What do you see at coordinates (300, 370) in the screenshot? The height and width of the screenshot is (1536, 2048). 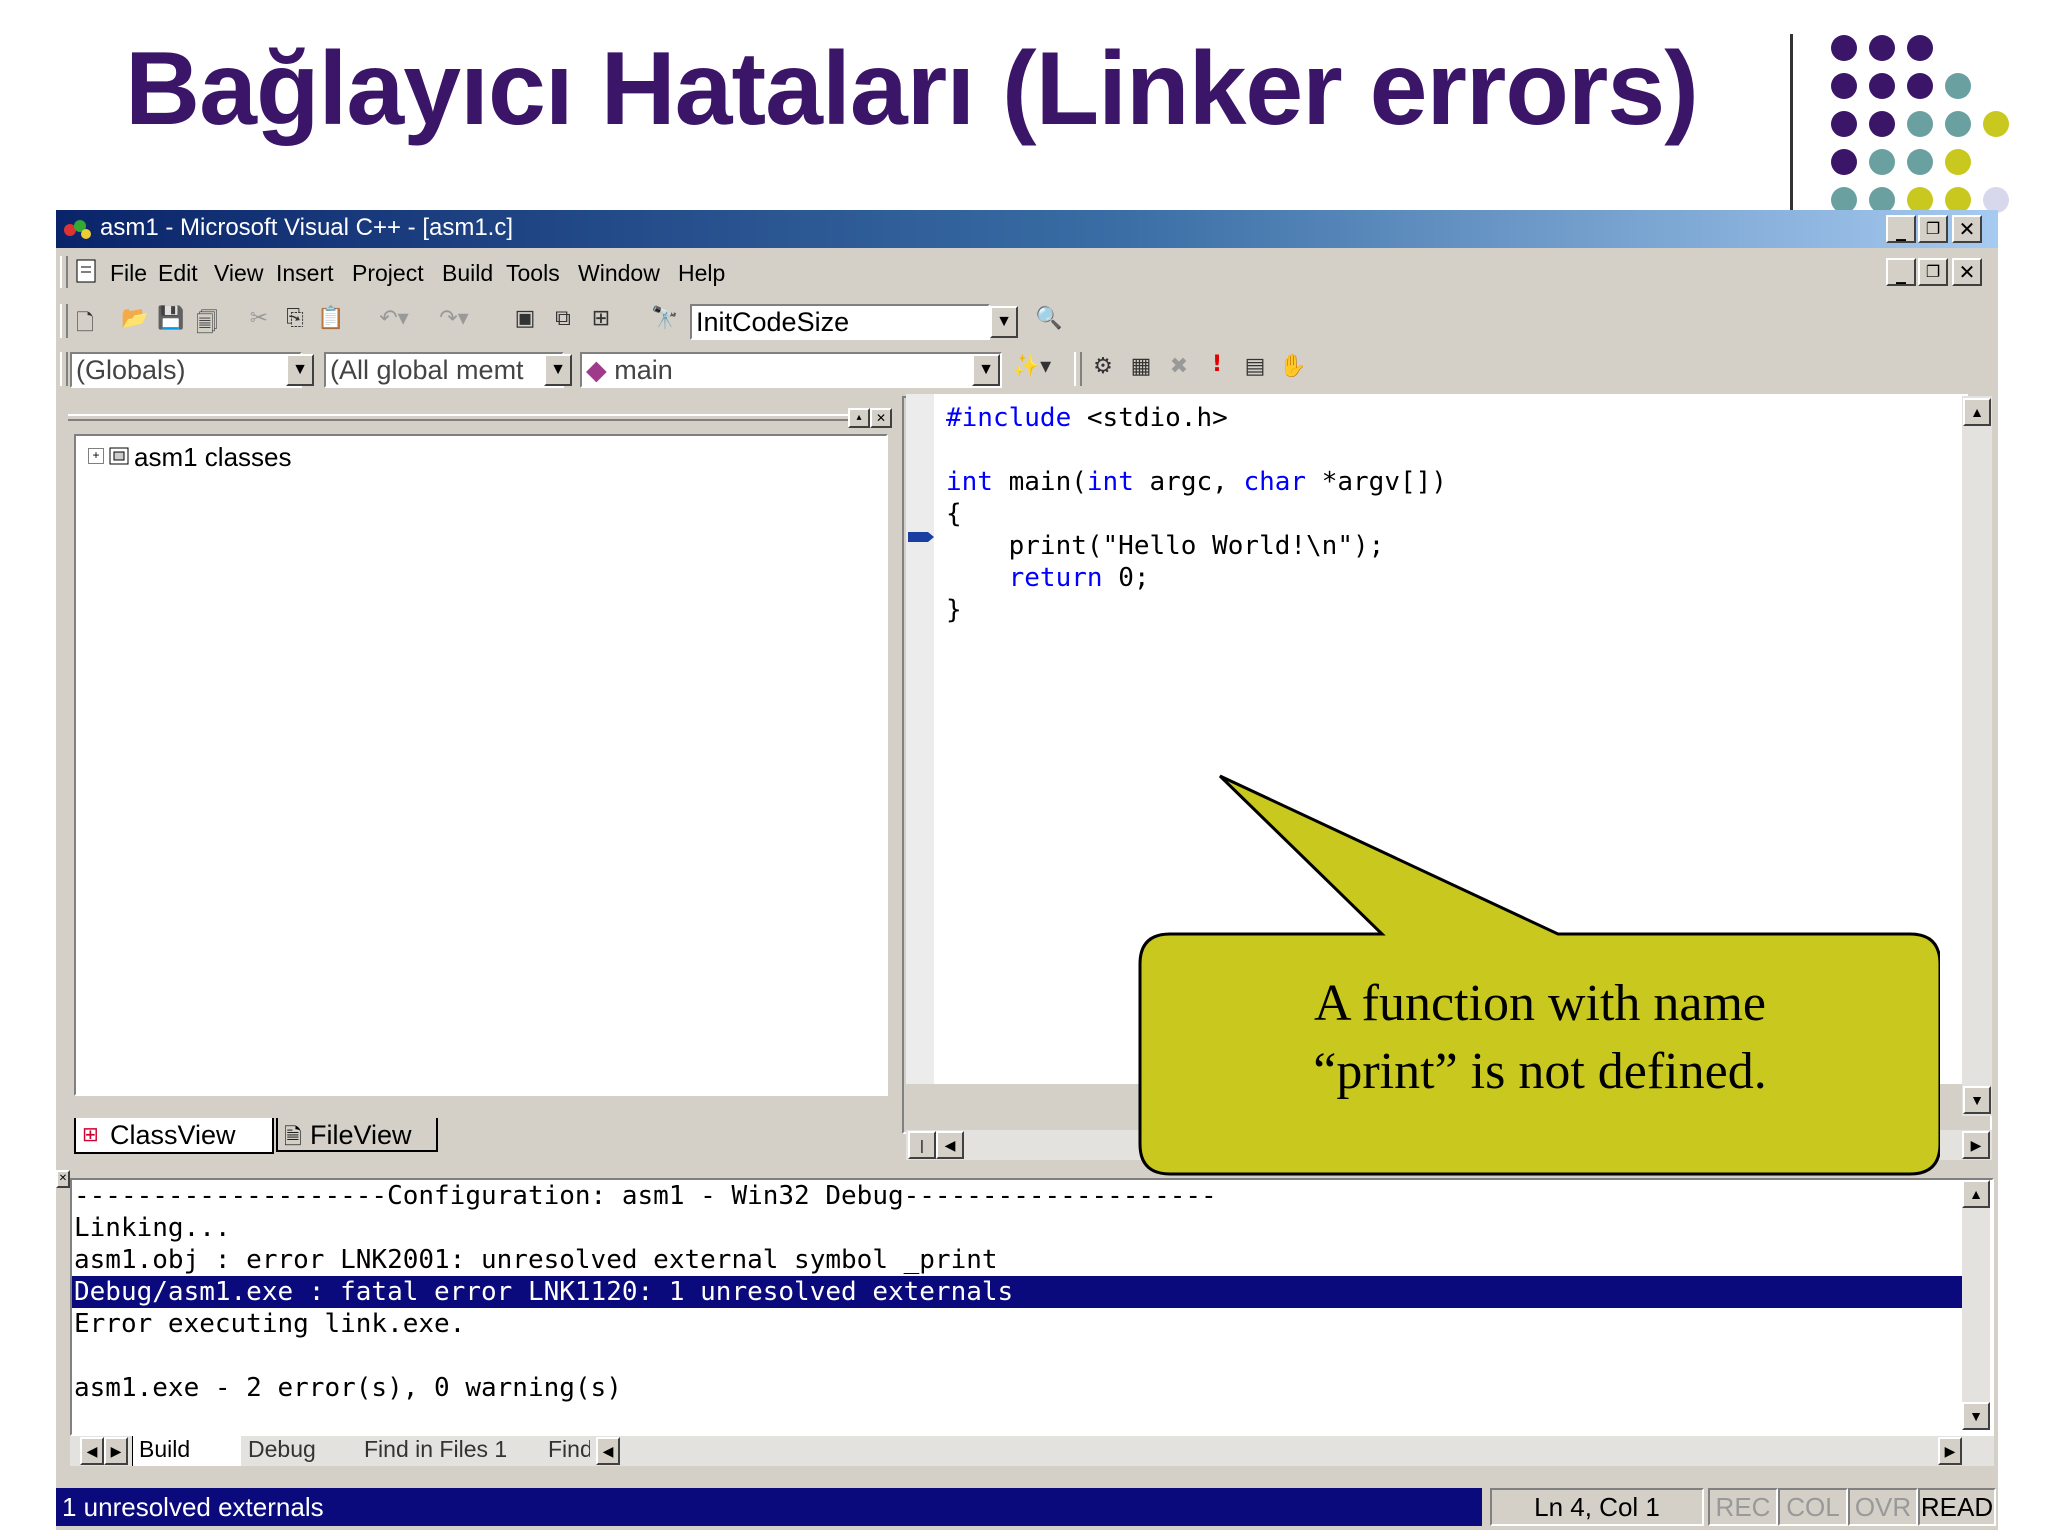 I see `globals-combo-dropdown: ▼` at bounding box center [300, 370].